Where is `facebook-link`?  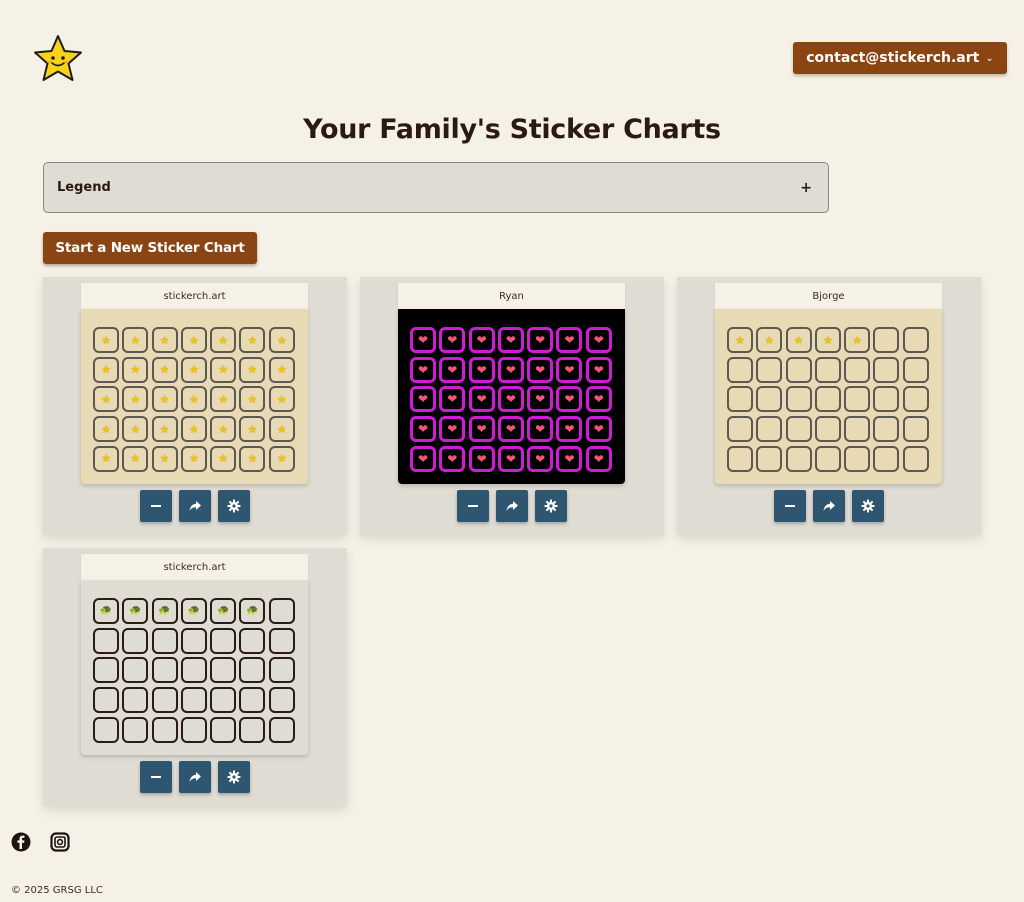
facebook-link is located at coordinates (21, 842).